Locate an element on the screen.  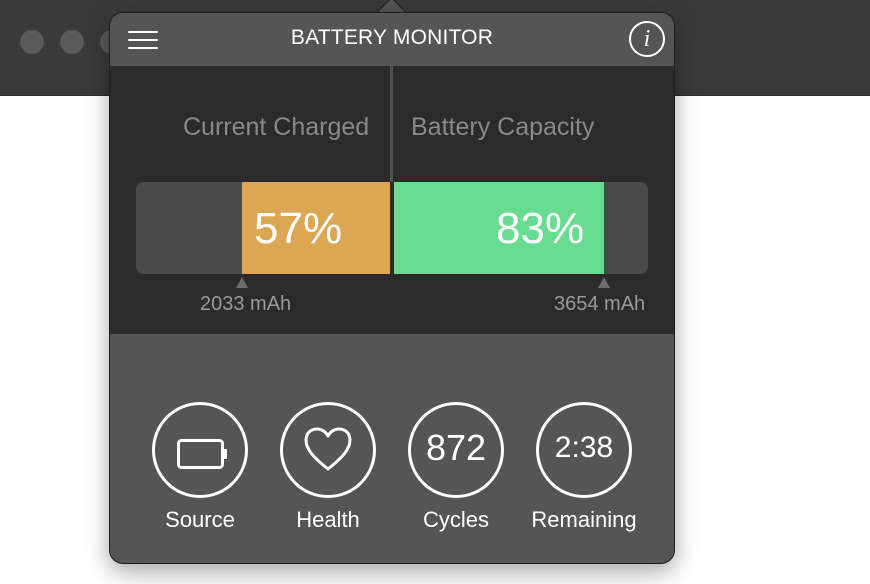
info-icon: i is located at coordinates (647, 39).